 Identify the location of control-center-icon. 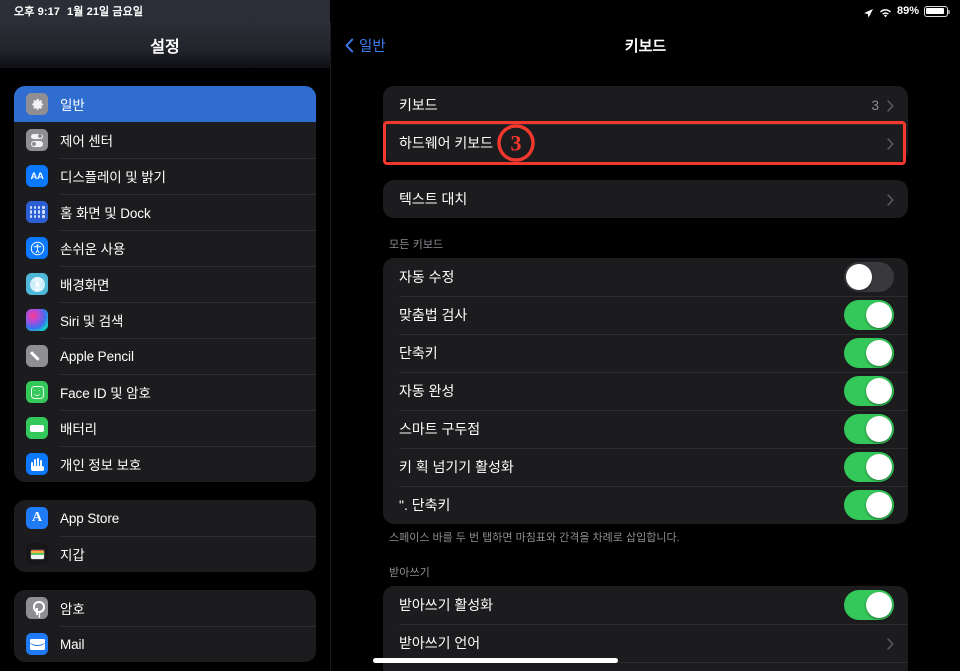
(37, 140).